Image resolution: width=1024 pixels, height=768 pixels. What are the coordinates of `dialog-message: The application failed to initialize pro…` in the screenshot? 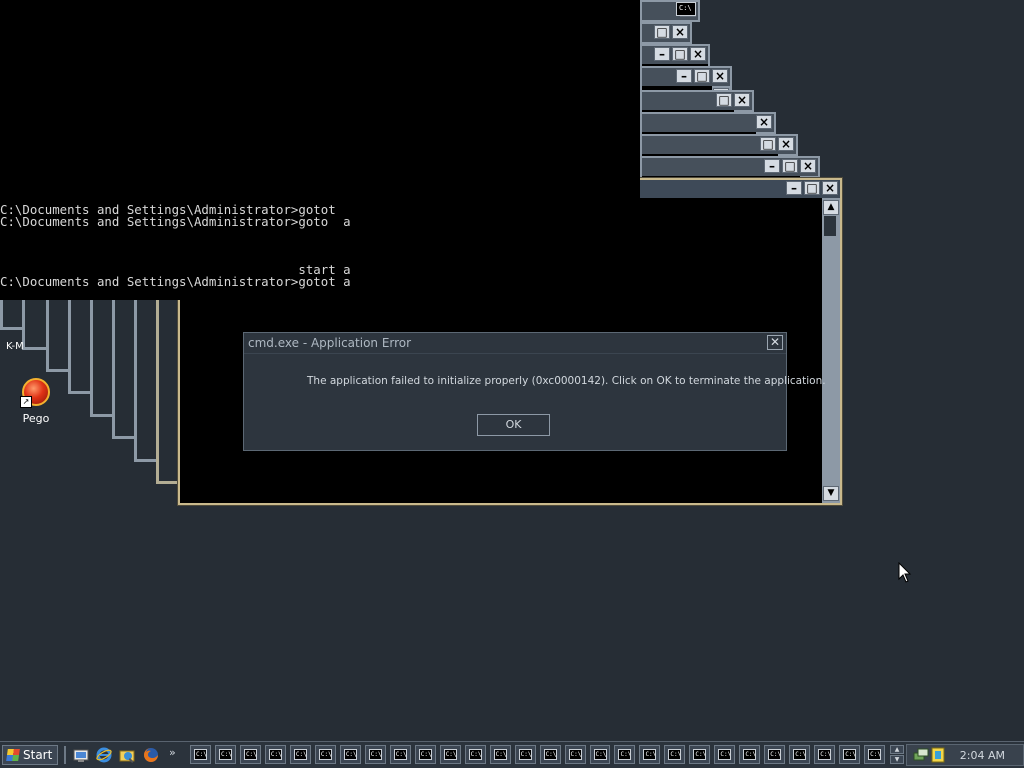 It's located at (566, 381).